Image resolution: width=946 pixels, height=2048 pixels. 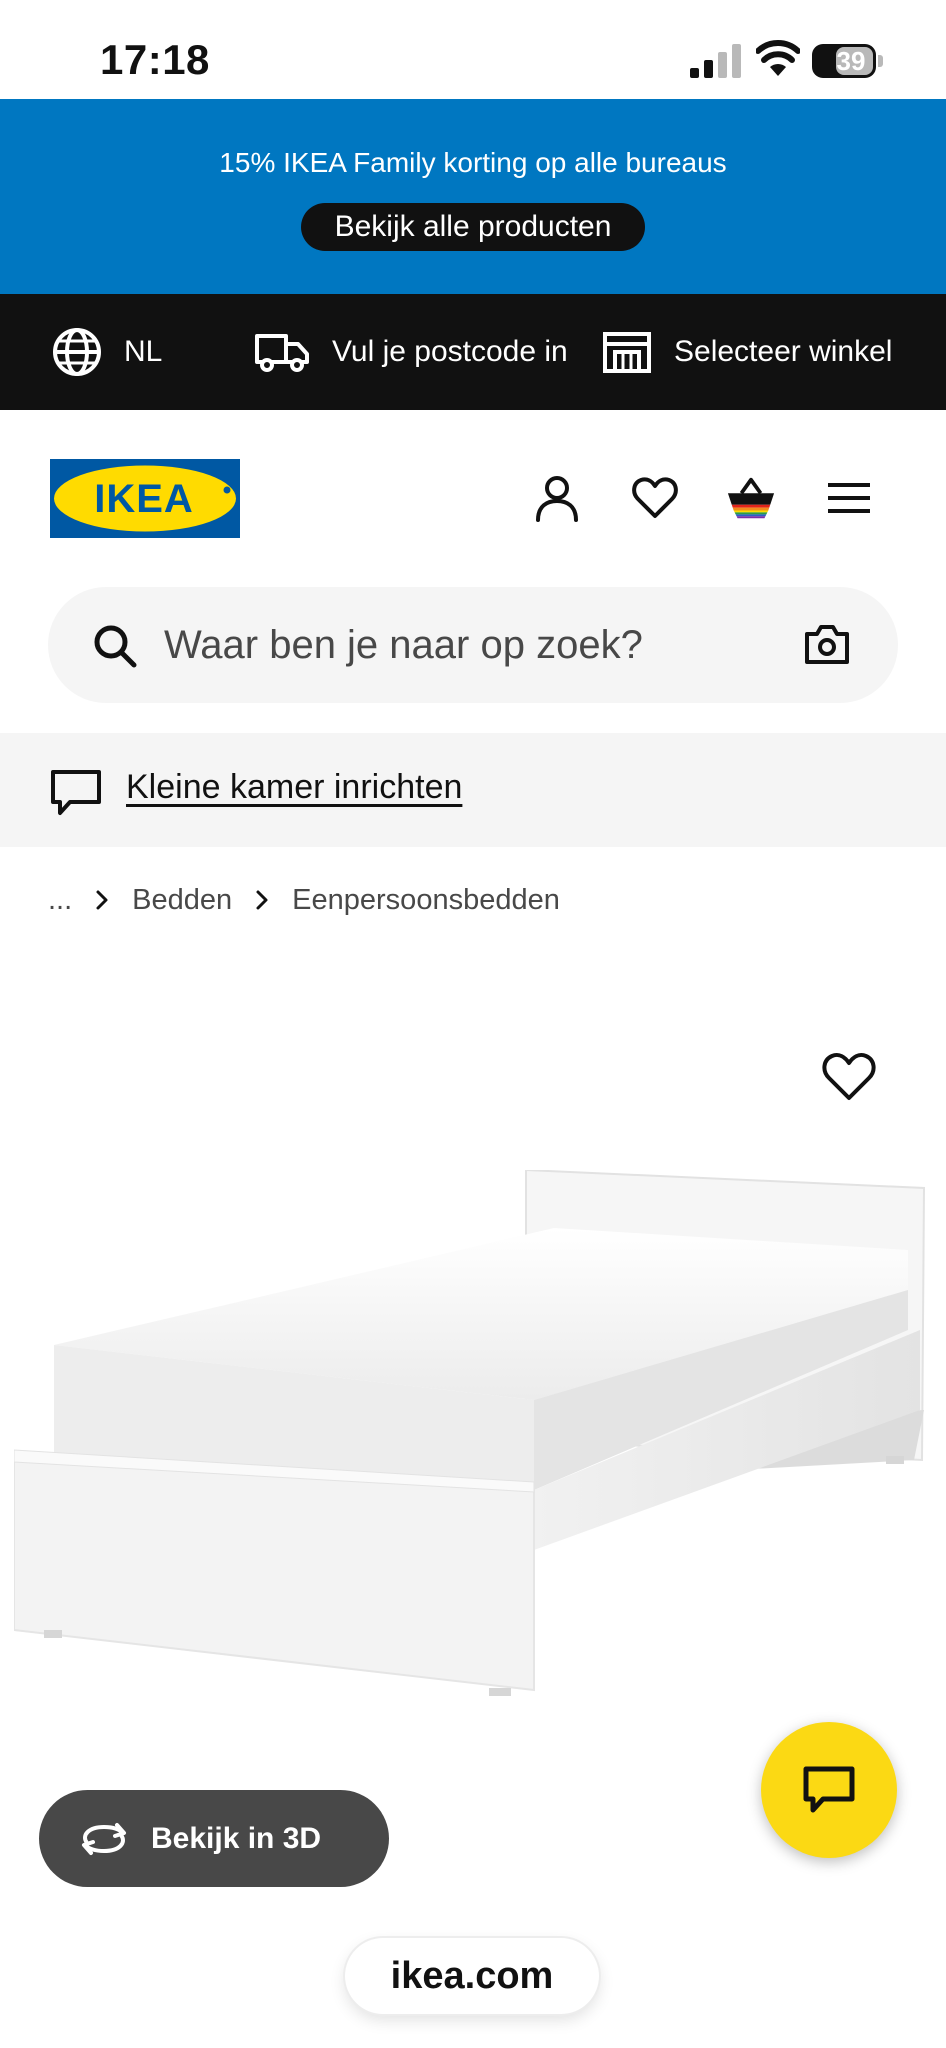 What do you see at coordinates (473, 495) in the screenshot?
I see `site-header: IKEA` at bounding box center [473, 495].